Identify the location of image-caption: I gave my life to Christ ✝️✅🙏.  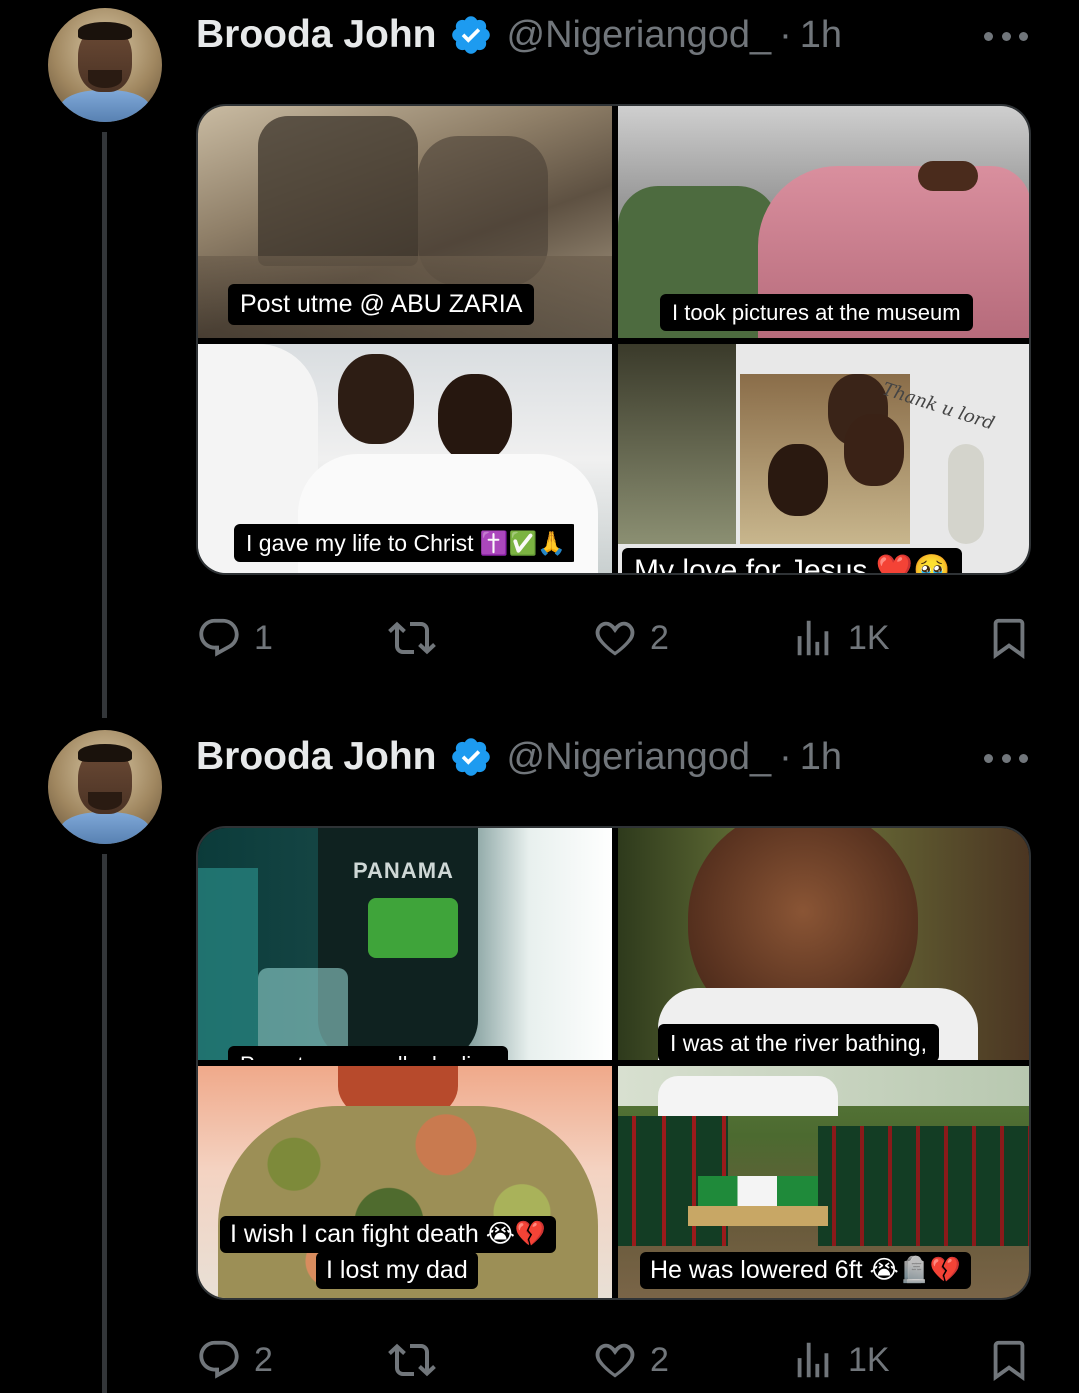
(404, 543).